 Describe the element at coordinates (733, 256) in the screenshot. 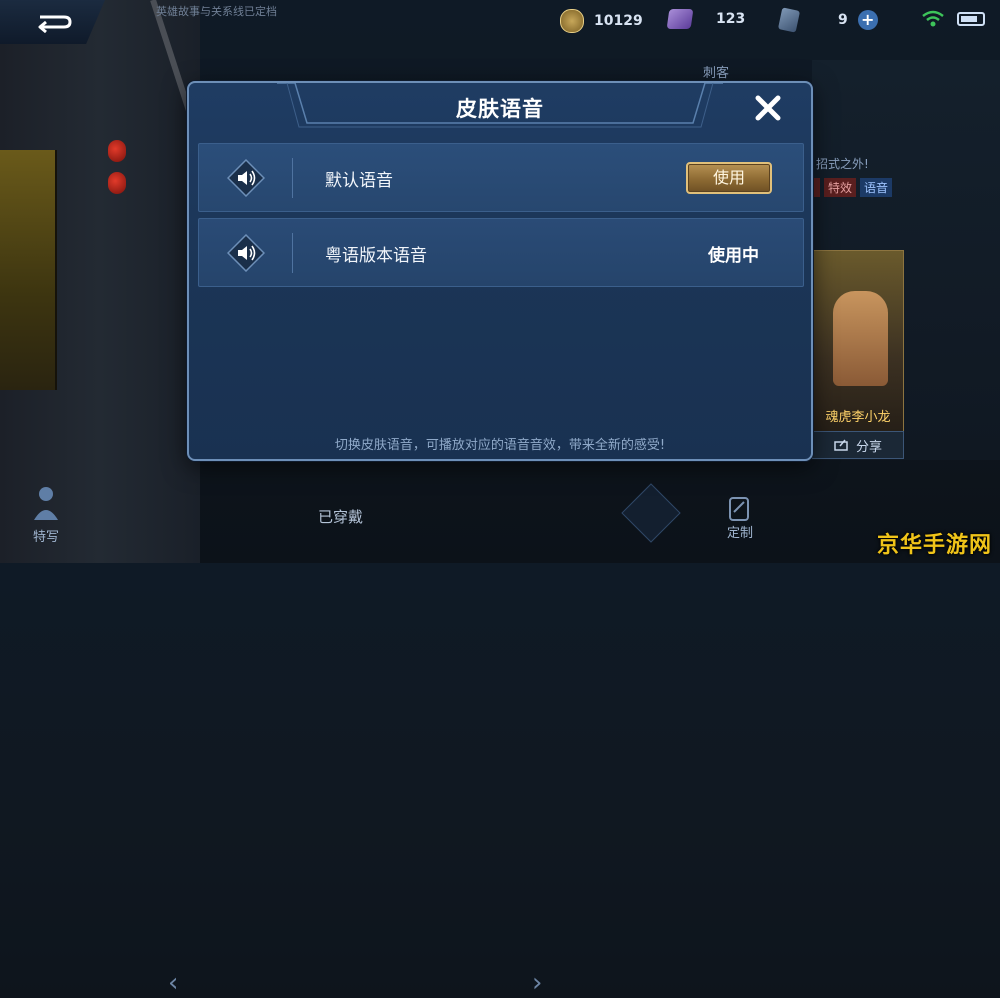

I see `in-use-status: 使用中` at that location.